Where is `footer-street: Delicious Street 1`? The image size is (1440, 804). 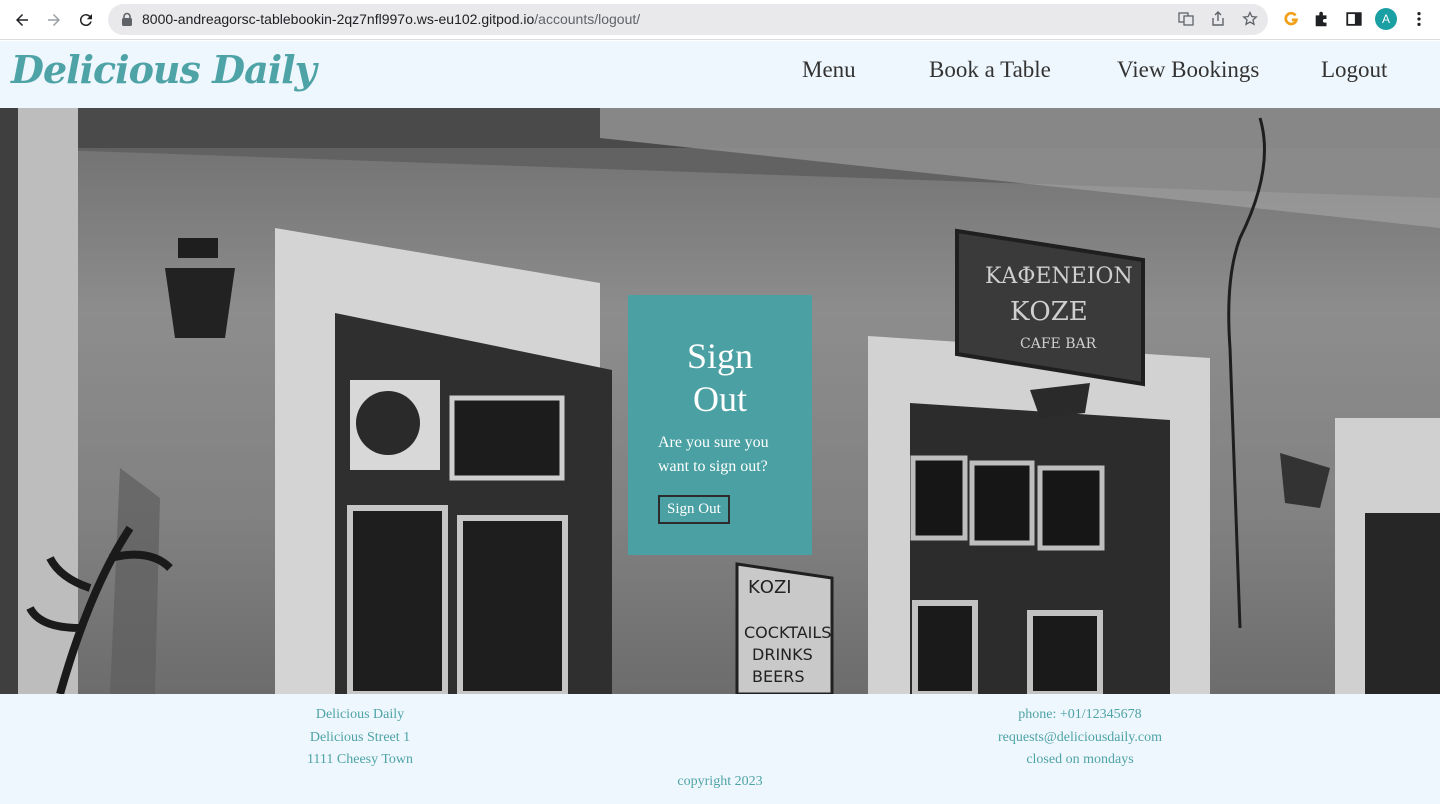 footer-street: Delicious Street 1 is located at coordinates (360, 737).